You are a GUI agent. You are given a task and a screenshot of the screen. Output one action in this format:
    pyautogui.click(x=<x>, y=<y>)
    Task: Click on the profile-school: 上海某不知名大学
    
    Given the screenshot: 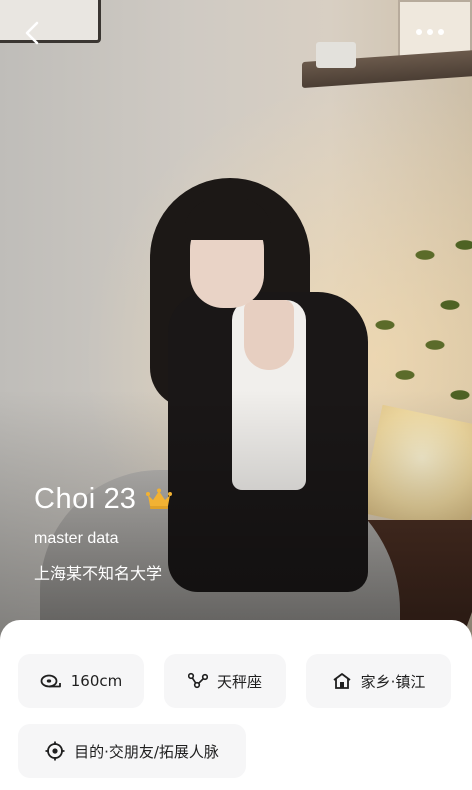 What is the action you would take?
    pyautogui.click(x=98, y=573)
    